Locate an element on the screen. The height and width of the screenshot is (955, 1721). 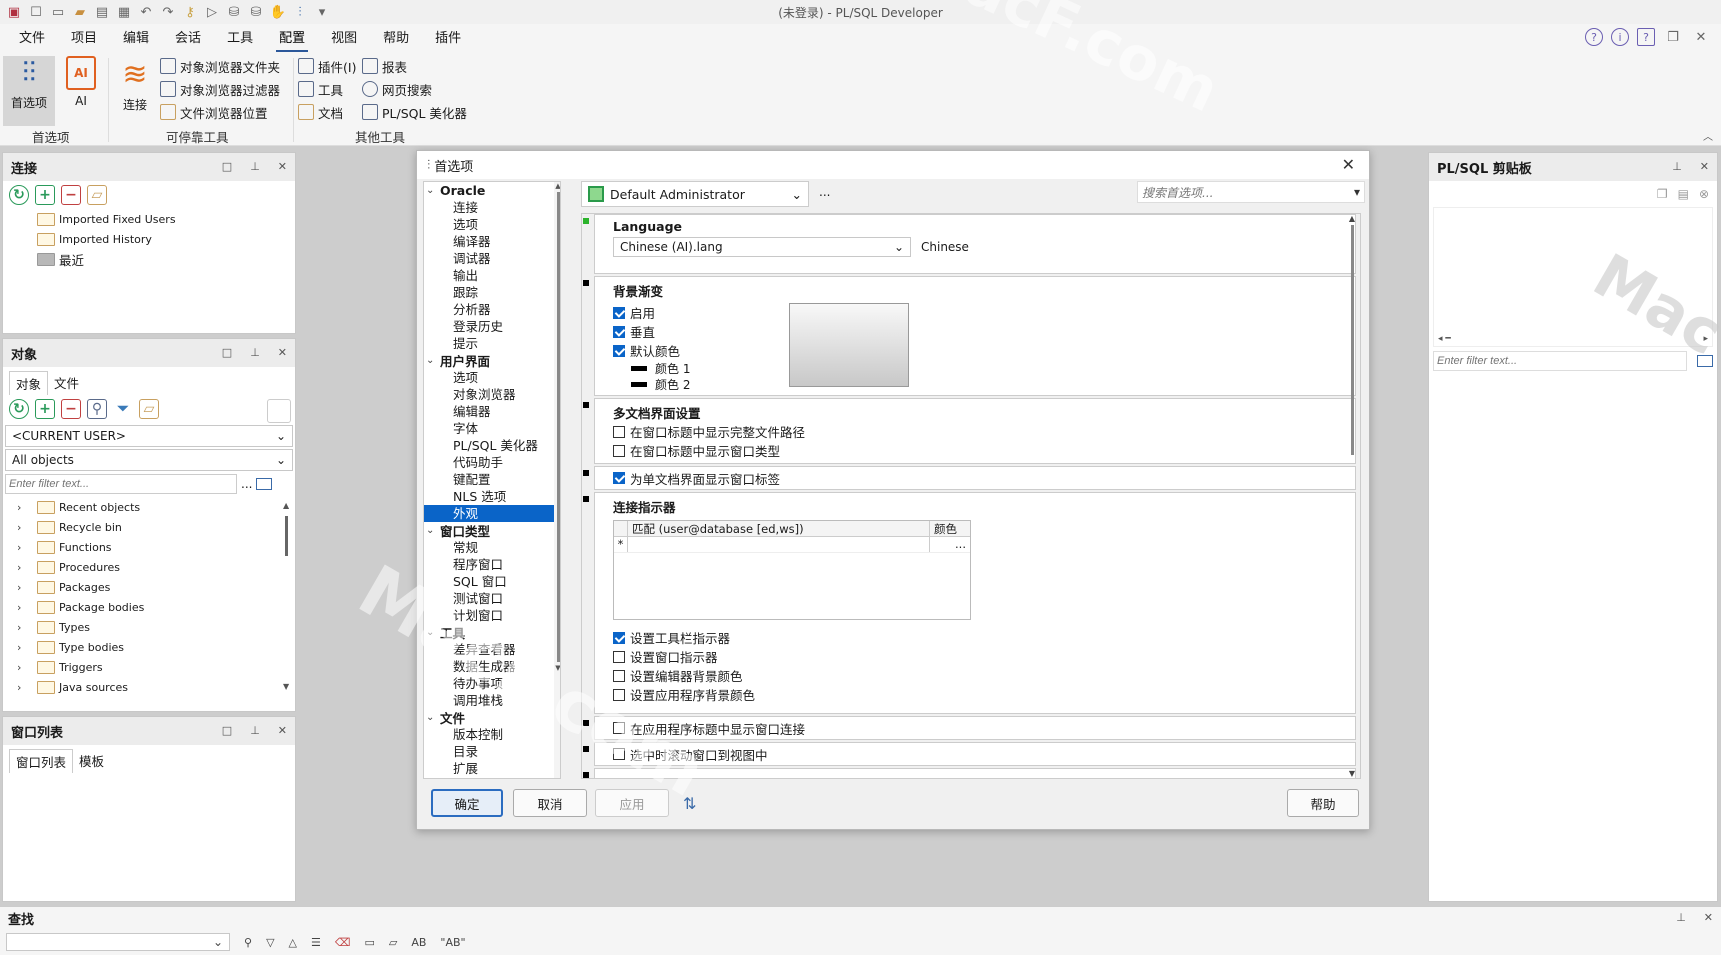
mdi-full-path-checkbox: 在窗口标题中显示完整文件路径 is located at coordinates (975, 431).